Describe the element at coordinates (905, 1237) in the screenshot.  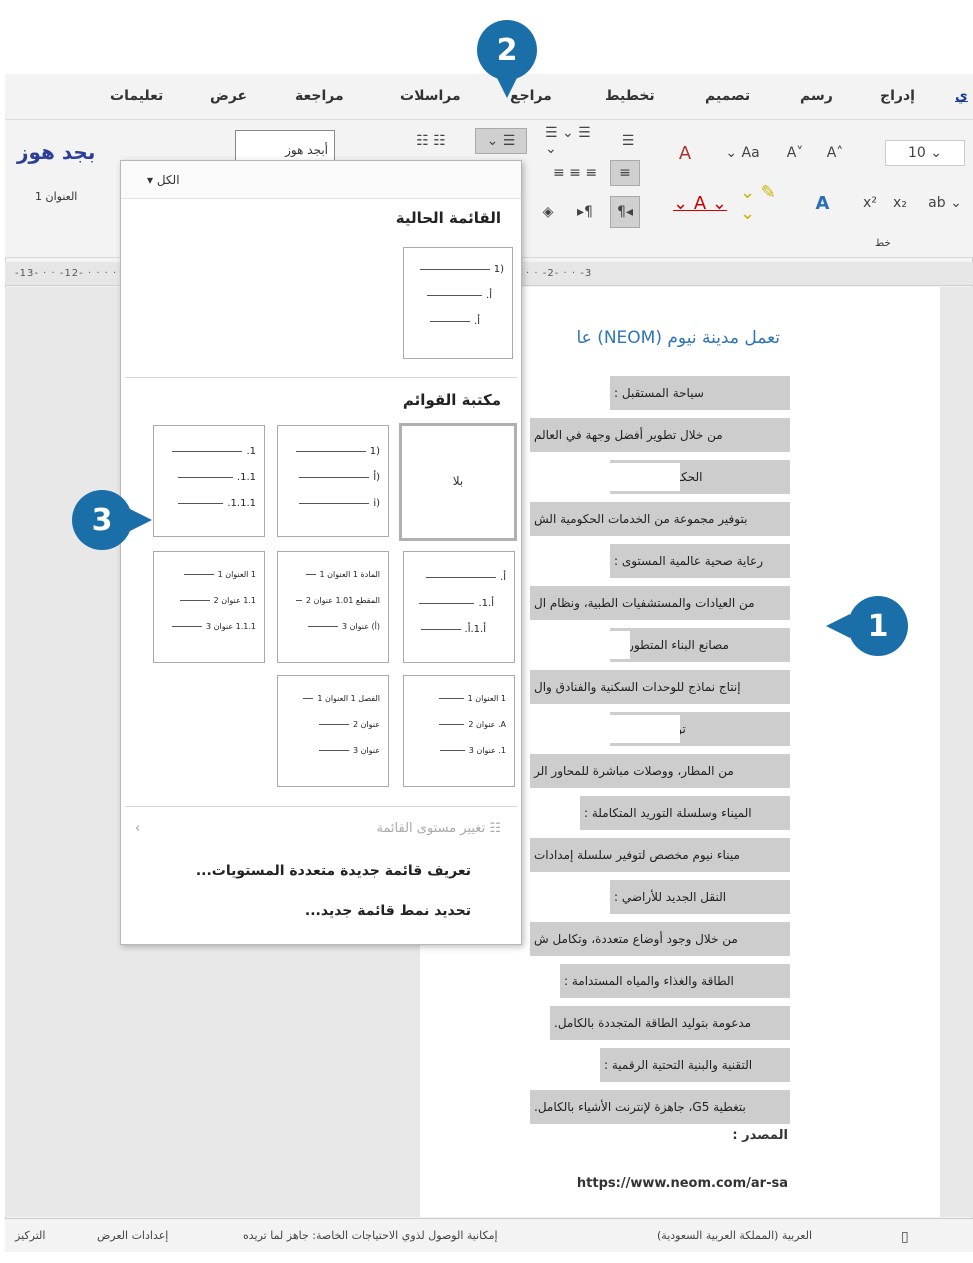
I see `book-icon: ▯` at that location.